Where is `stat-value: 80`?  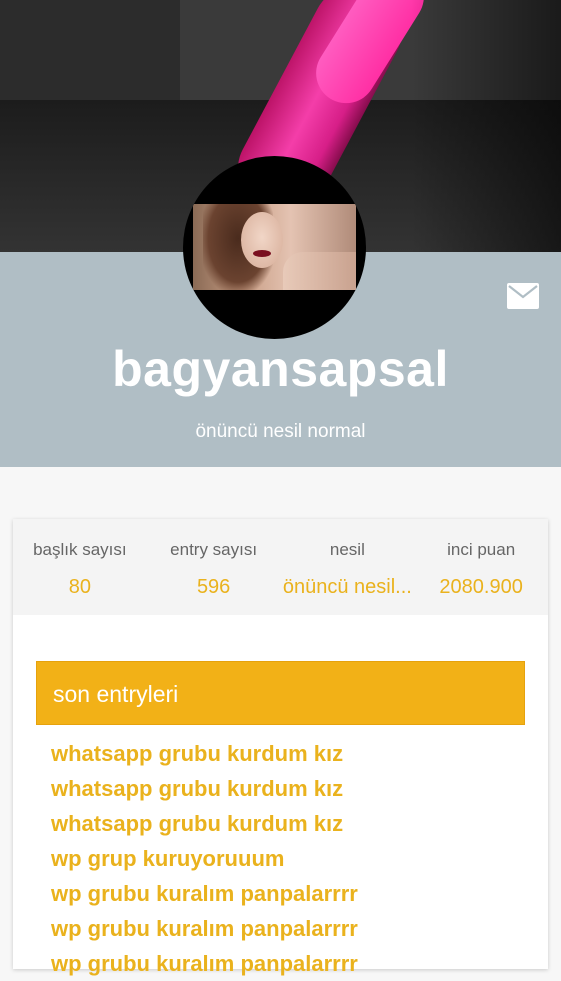 stat-value: 80 is located at coordinates (79, 587).